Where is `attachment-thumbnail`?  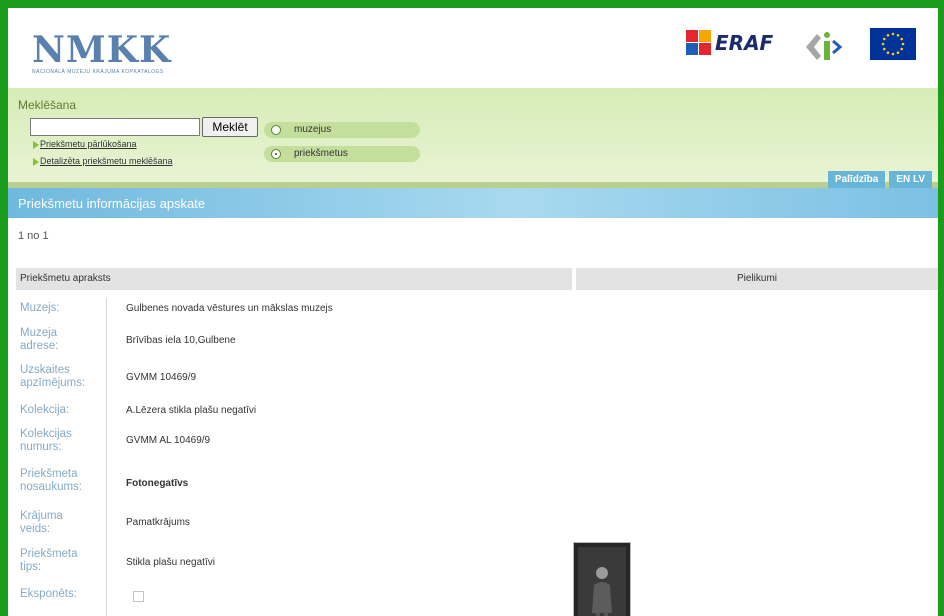
attachment-thumbnail is located at coordinates (602, 579).